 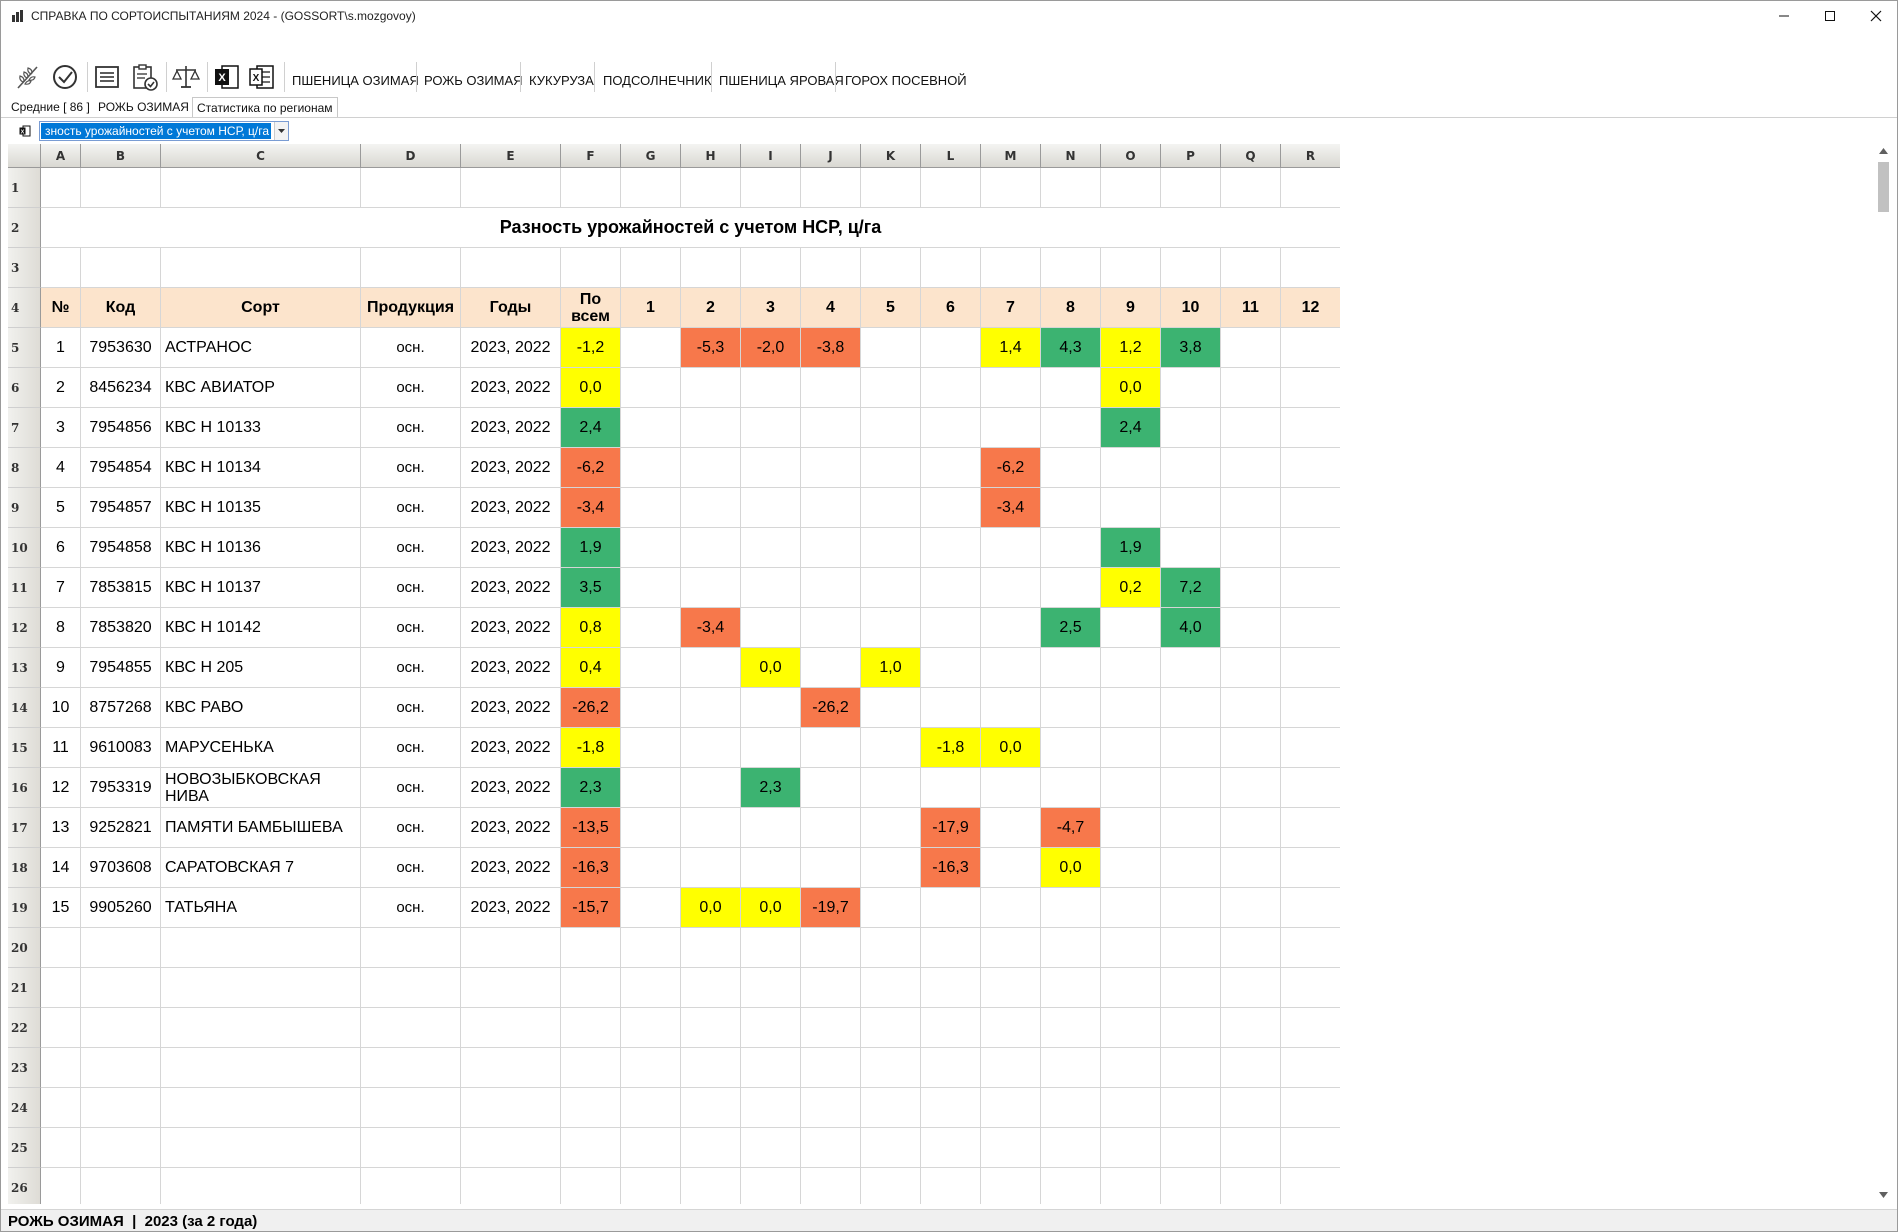 What do you see at coordinates (24, 268) in the screenshot?
I see `row-header: 3` at bounding box center [24, 268].